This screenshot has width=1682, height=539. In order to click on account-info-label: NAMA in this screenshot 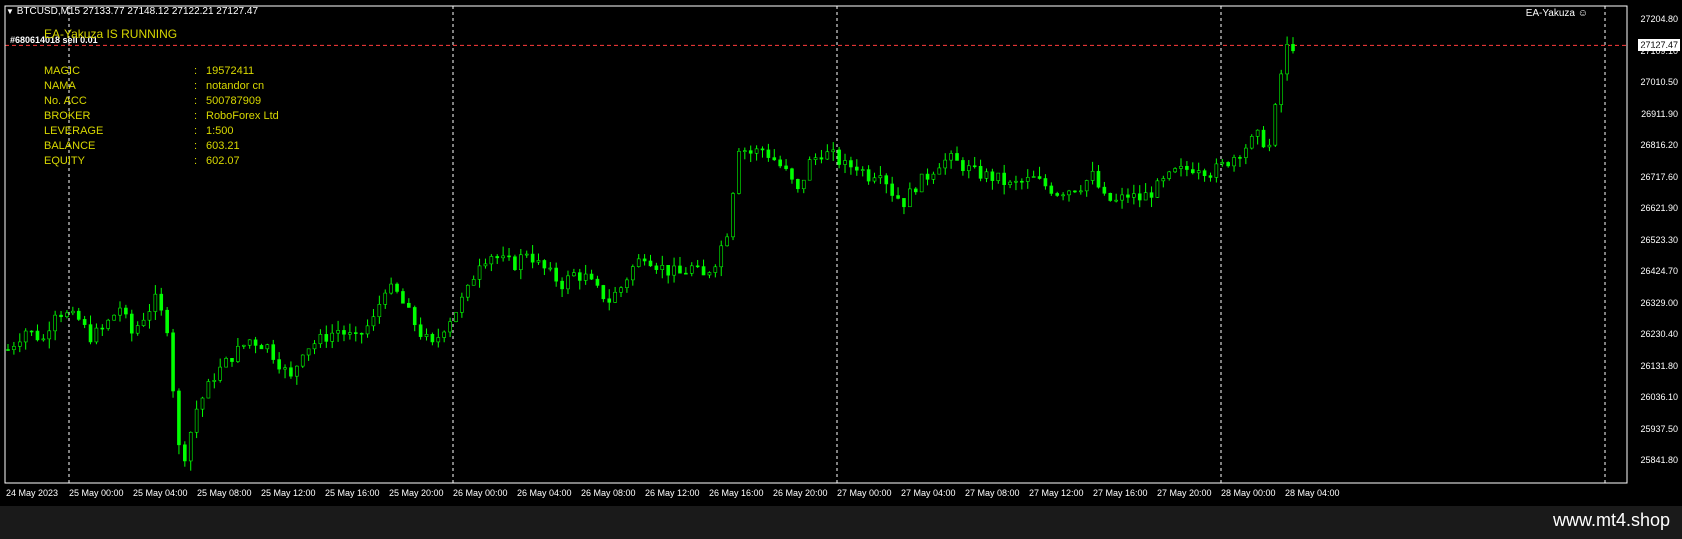, I will do `click(60, 86)`.